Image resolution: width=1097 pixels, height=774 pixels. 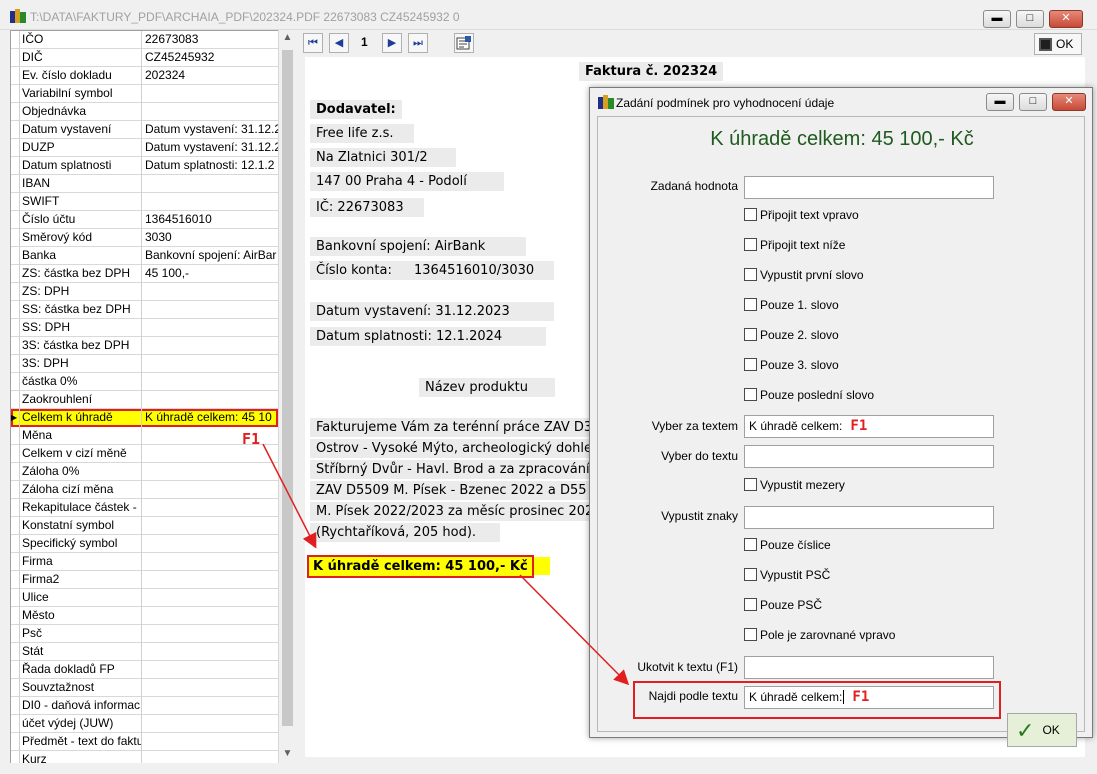 What do you see at coordinates (81, 220) in the screenshot?
I see `grid-field-name: Číslo účtu` at bounding box center [81, 220].